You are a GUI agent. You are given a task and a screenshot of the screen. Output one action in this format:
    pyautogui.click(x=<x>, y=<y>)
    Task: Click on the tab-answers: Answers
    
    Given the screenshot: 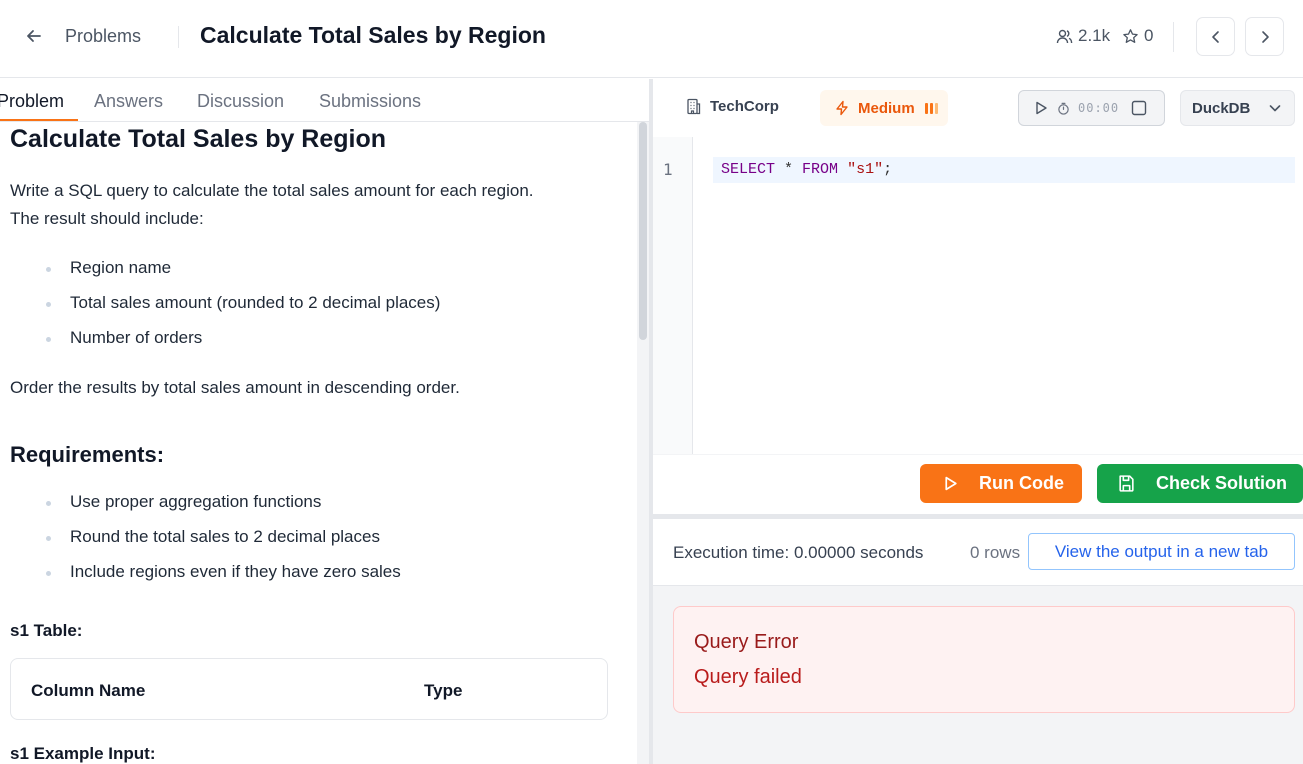 What is the action you would take?
    pyautogui.click(x=128, y=101)
    